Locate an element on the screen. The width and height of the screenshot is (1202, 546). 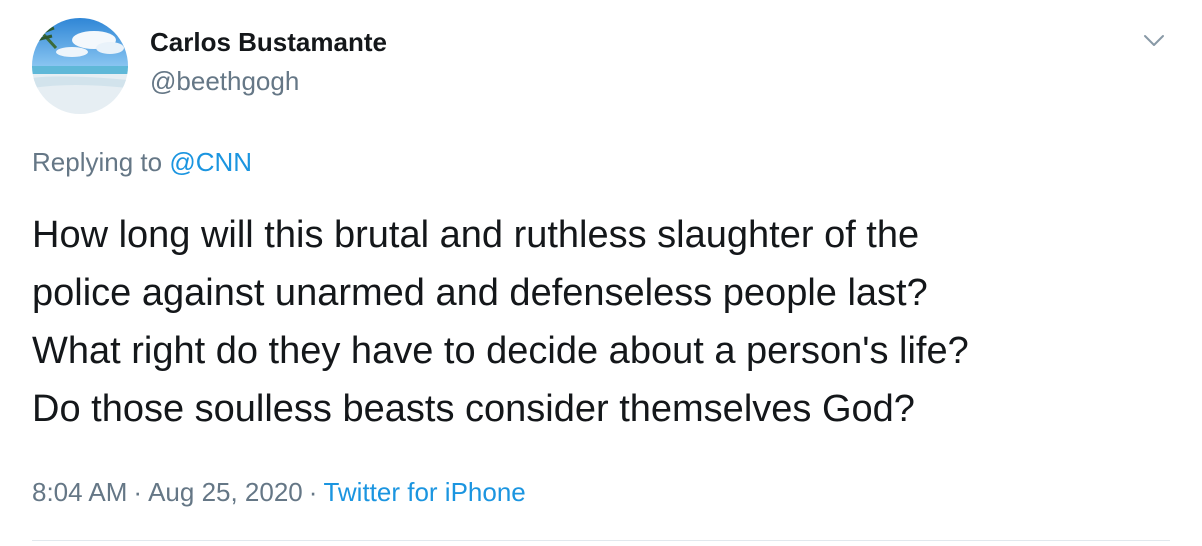
reply-mention-link: @CNN is located at coordinates (210, 162).